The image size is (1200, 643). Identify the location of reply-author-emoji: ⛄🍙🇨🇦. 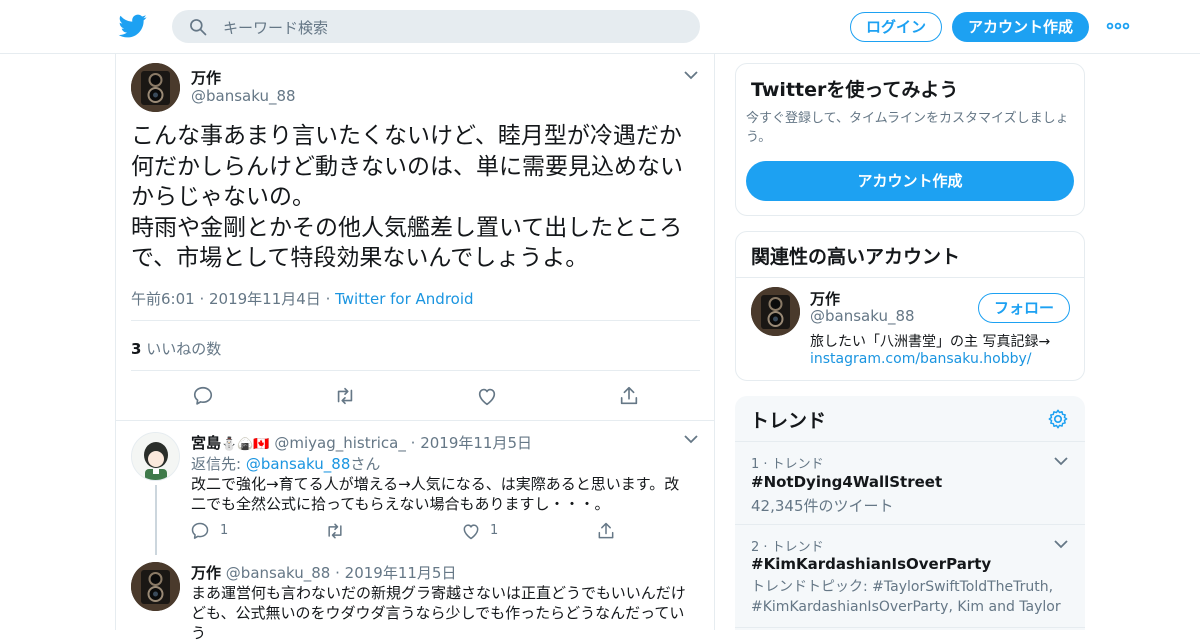
(245, 444).